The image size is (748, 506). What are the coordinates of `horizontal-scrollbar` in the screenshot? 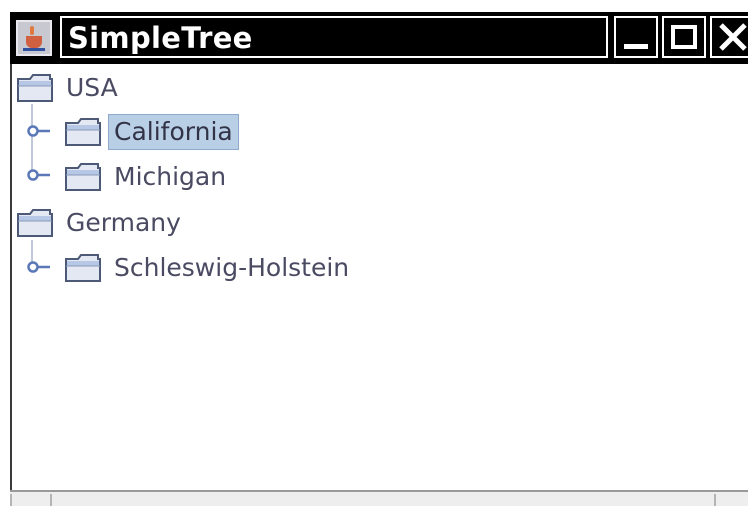 It's located at (379, 498).